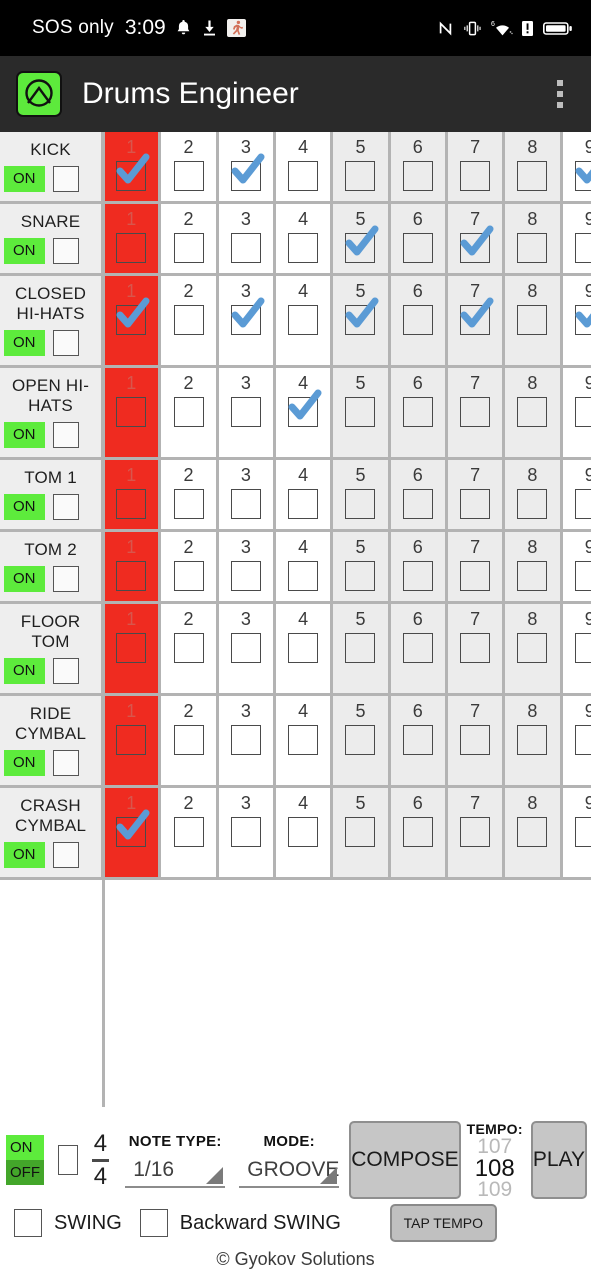  Describe the element at coordinates (289, 1172) in the screenshot. I see `mode-spinner: GROOVE` at that location.